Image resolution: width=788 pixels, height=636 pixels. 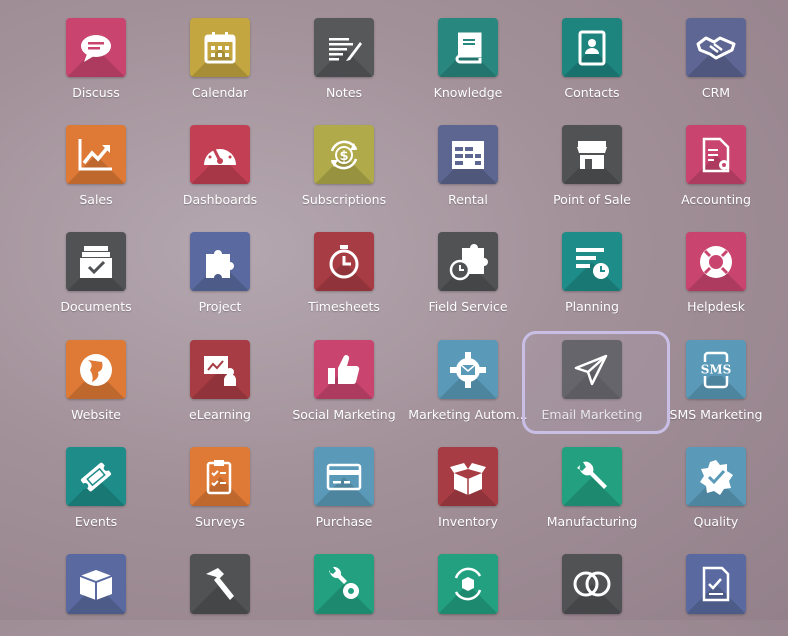 I want to click on app-sms-marketing: SMS SMS Marketing, so click(x=716, y=372).